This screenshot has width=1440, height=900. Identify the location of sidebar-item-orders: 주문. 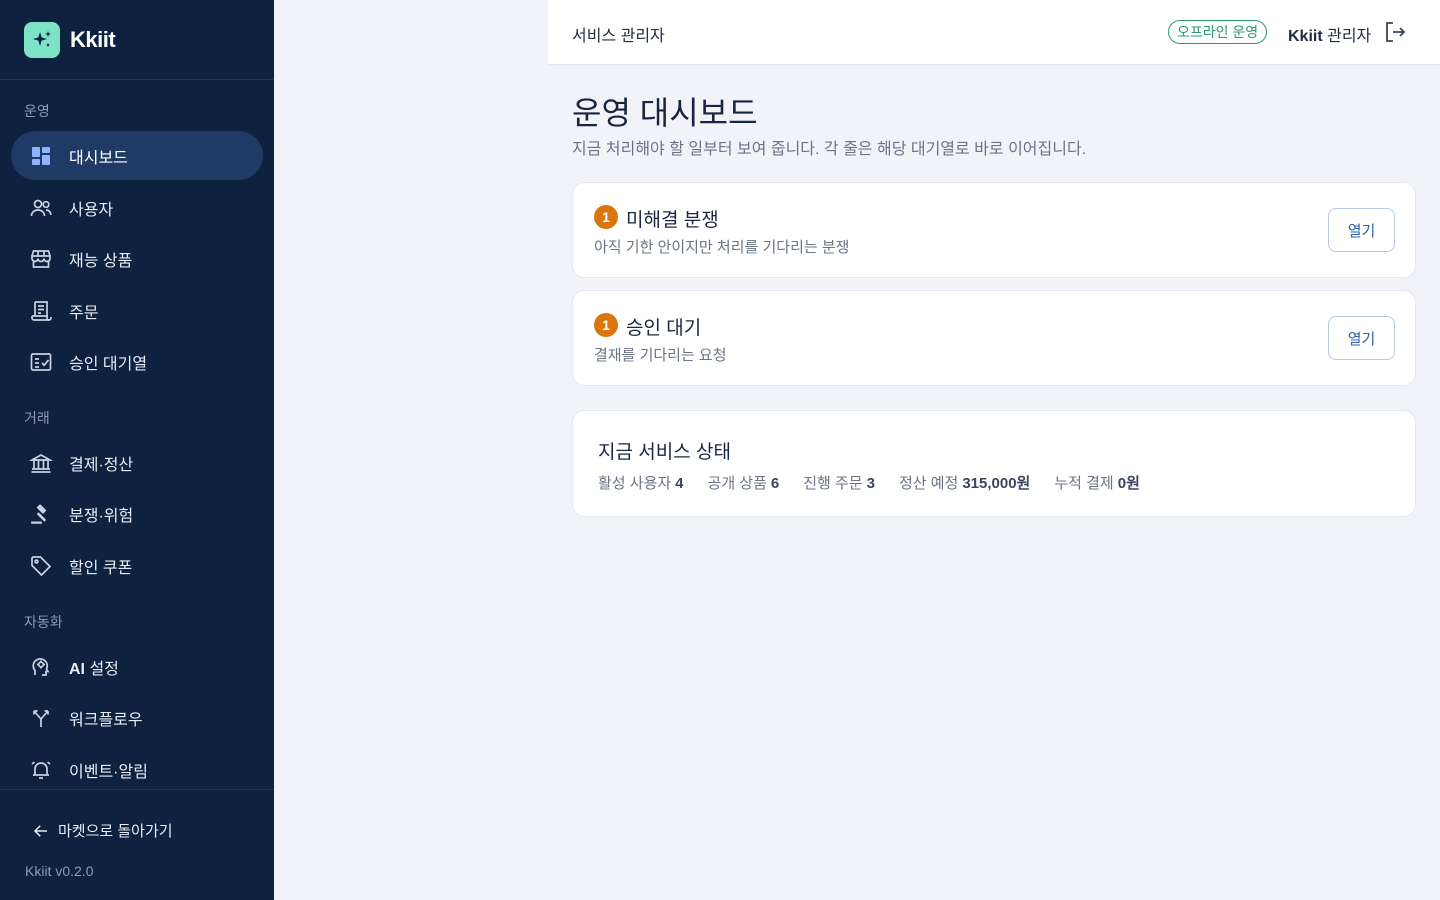
(137, 310).